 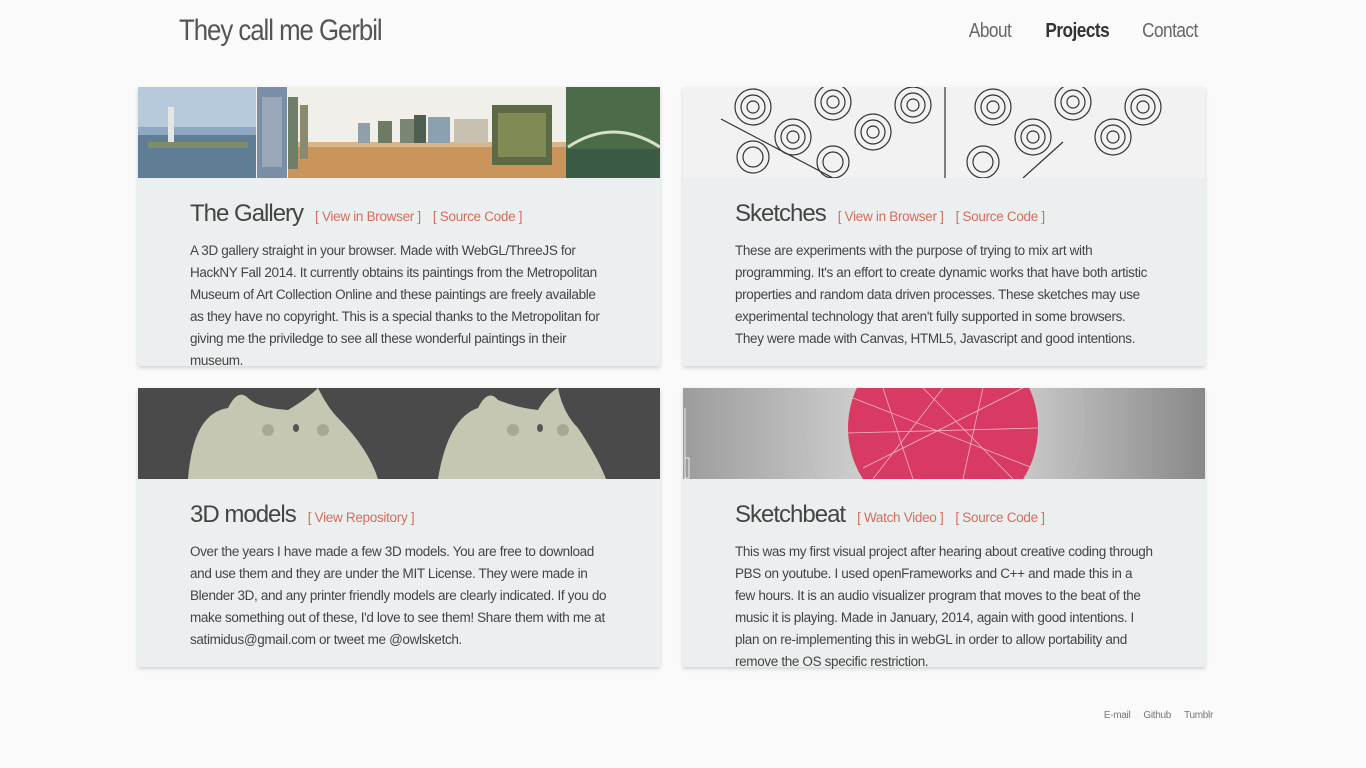 What do you see at coordinates (399, 433) in the screenshot?
I see `3d-models-banner-image` at bounding box center [399, 433].